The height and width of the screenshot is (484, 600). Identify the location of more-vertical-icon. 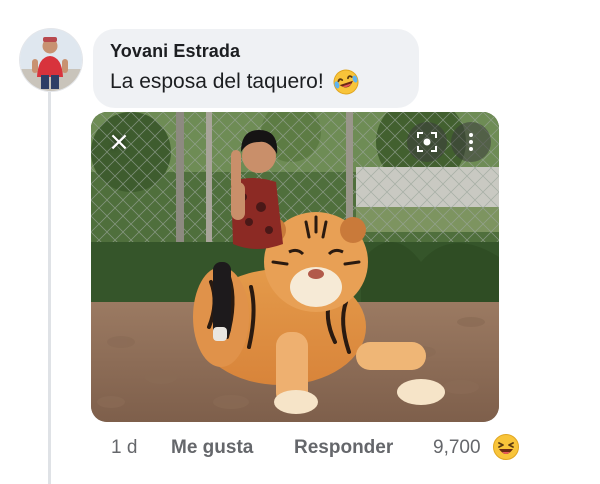
(471, 142).